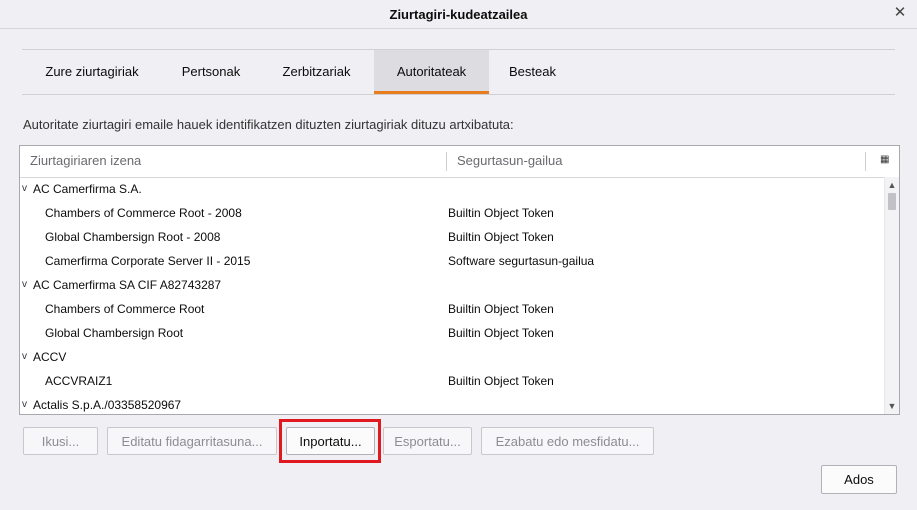  I want to click on tree-group-row: v ACCV, so click(452, 357).